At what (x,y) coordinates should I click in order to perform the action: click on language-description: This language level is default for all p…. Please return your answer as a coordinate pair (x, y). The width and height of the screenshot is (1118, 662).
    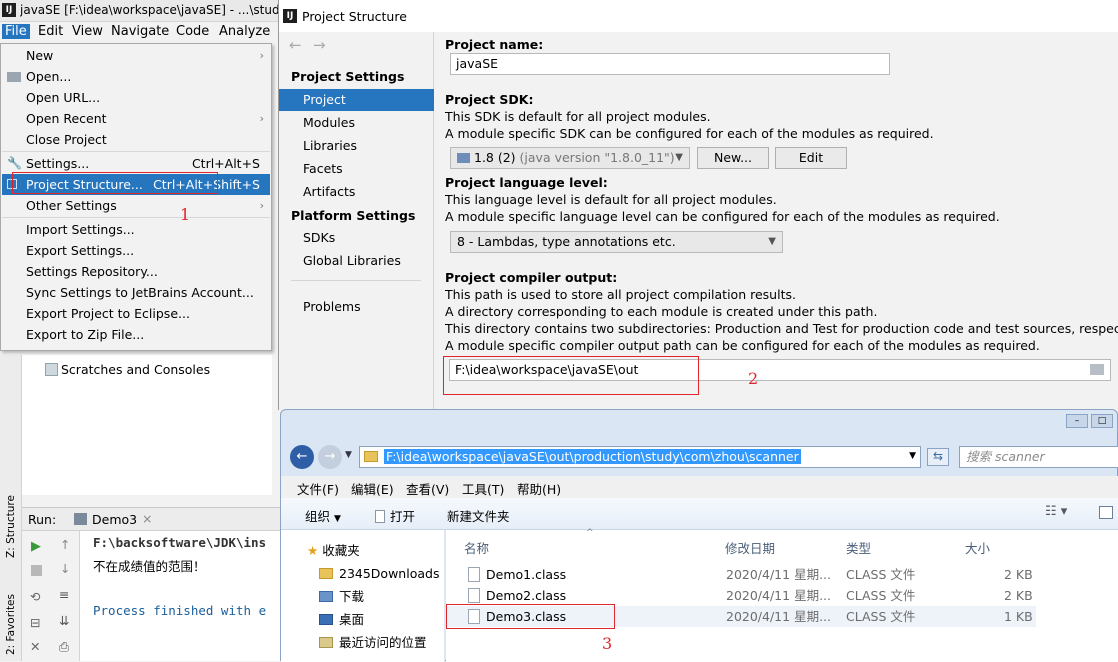
    Looking at the image, I should click on (611, 199).